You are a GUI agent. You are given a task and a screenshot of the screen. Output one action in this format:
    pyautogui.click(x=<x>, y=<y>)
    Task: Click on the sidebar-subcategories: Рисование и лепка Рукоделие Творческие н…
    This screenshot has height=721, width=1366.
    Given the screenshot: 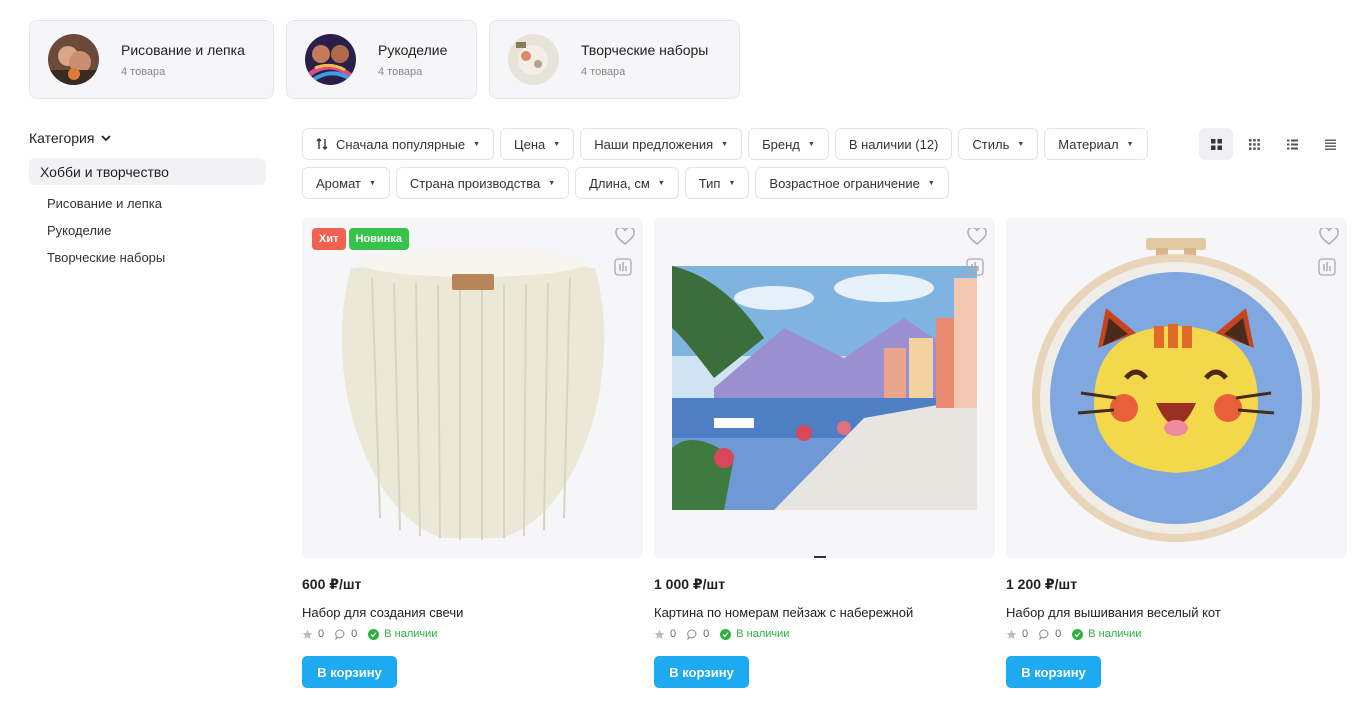 What is the action you would take?
    pyautogui.click(x=147, y=235)
    